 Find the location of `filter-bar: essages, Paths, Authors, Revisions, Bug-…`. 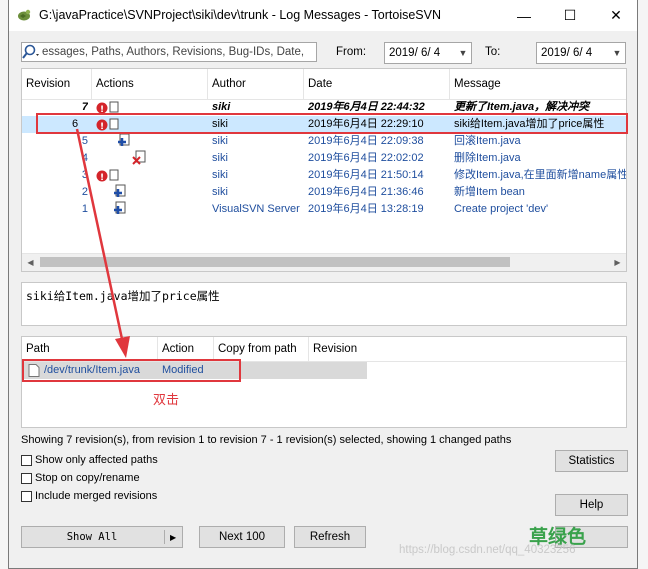

filter-bar: essages, Paths, Authors, Revisions, Bug-… is located at coordinates (323, 54).